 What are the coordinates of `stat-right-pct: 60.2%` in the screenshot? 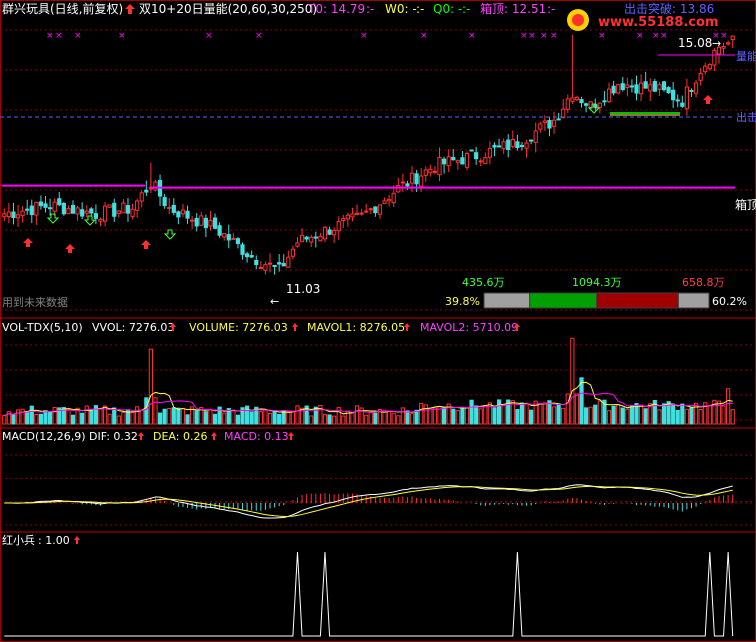 It's located at (729, 301).